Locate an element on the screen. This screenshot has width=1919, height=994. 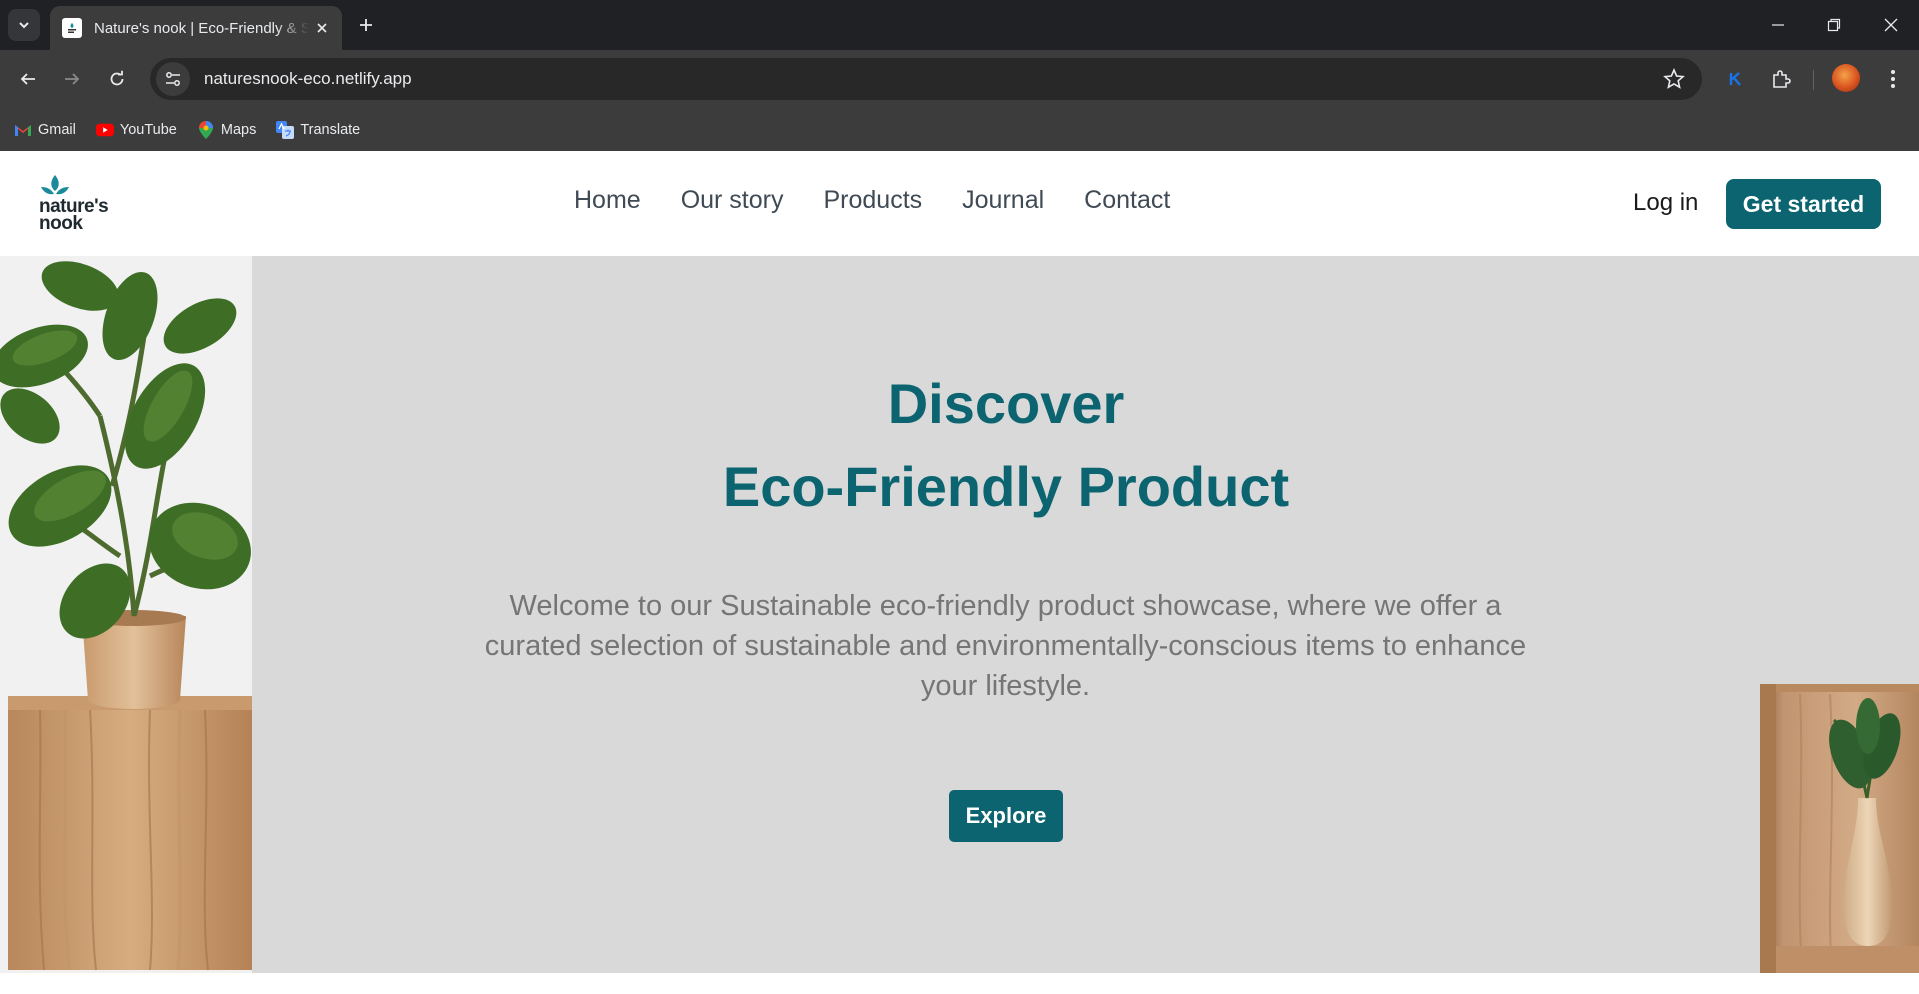
toolbar-divider is located at coordinates (1813, 80).